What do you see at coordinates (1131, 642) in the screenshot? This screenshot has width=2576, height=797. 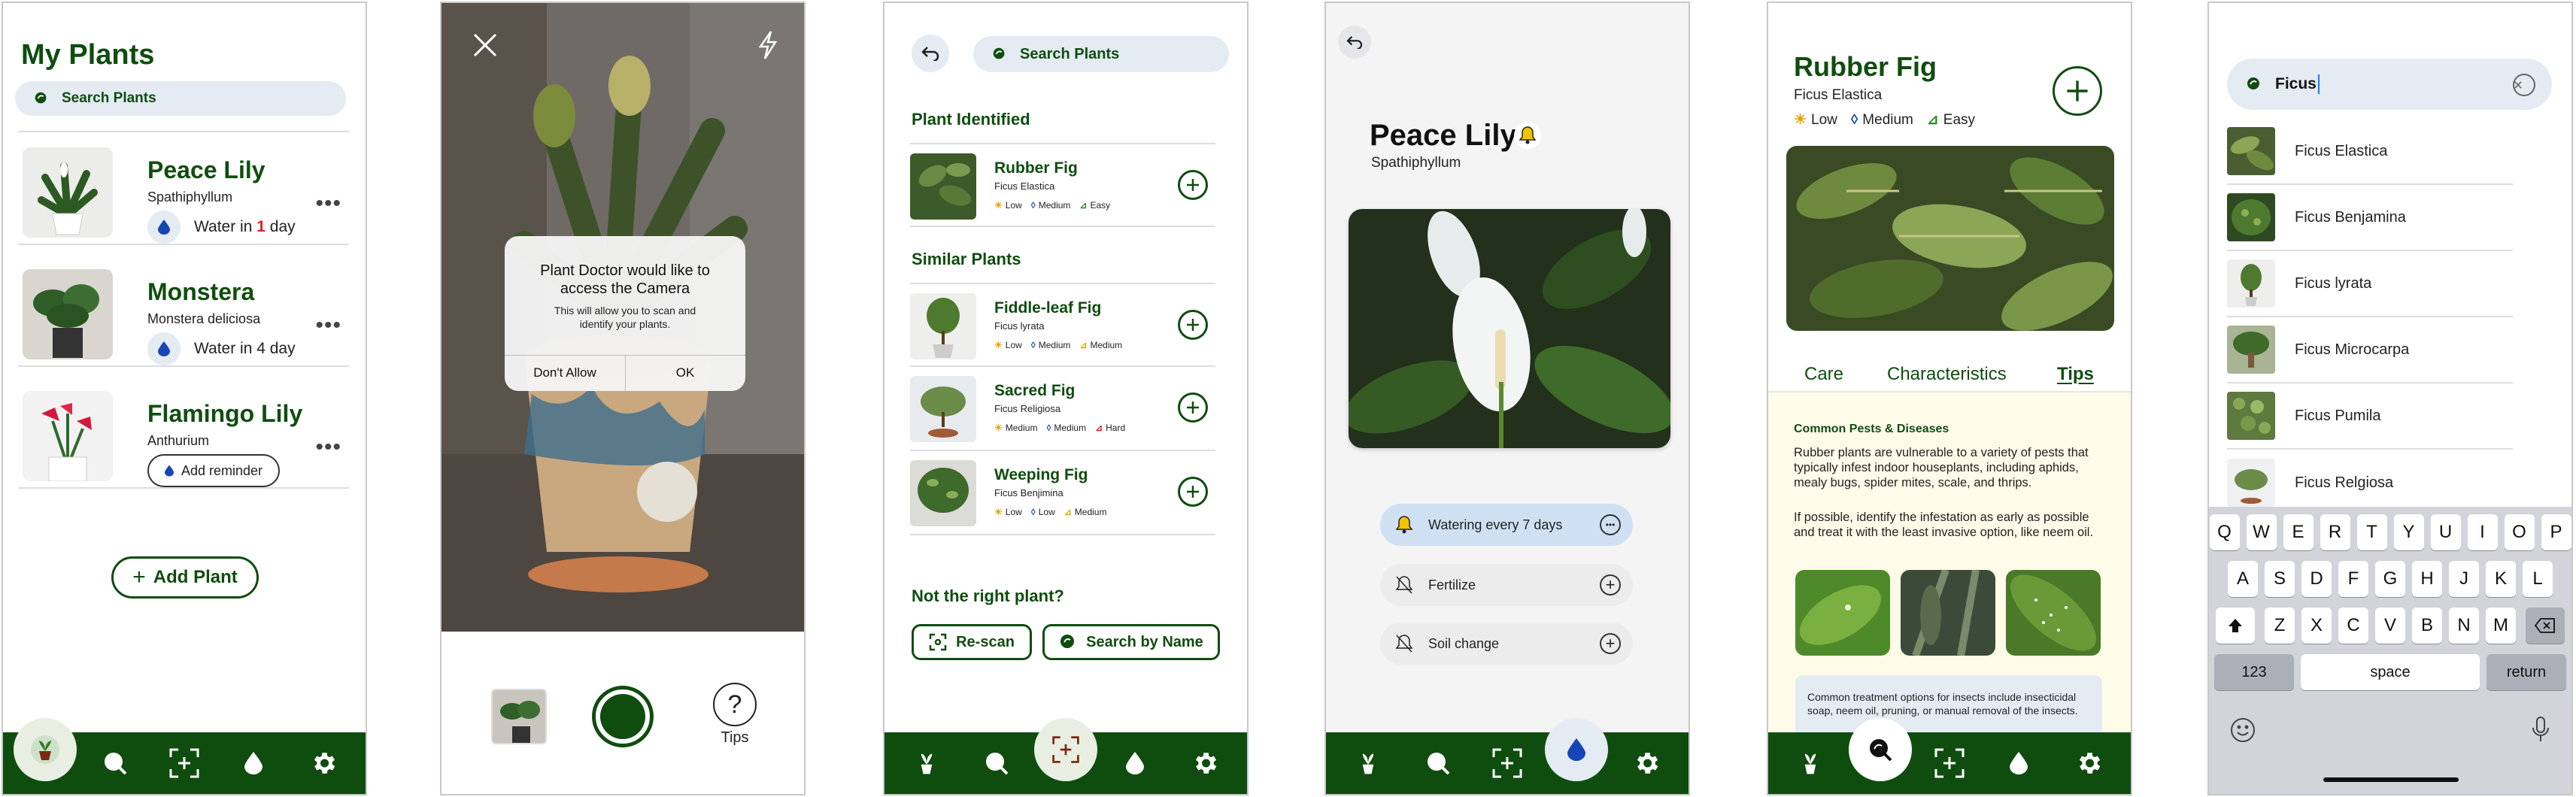 I see `search-by-name-button: Search by Name` at bounding box center [1131, 642].